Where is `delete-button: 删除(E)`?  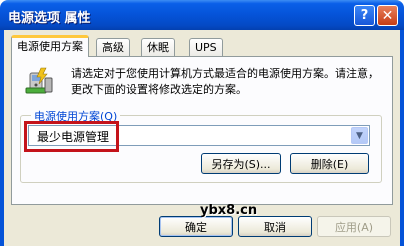
delete-button: 删除(E) is located at coordinates (329, 163).